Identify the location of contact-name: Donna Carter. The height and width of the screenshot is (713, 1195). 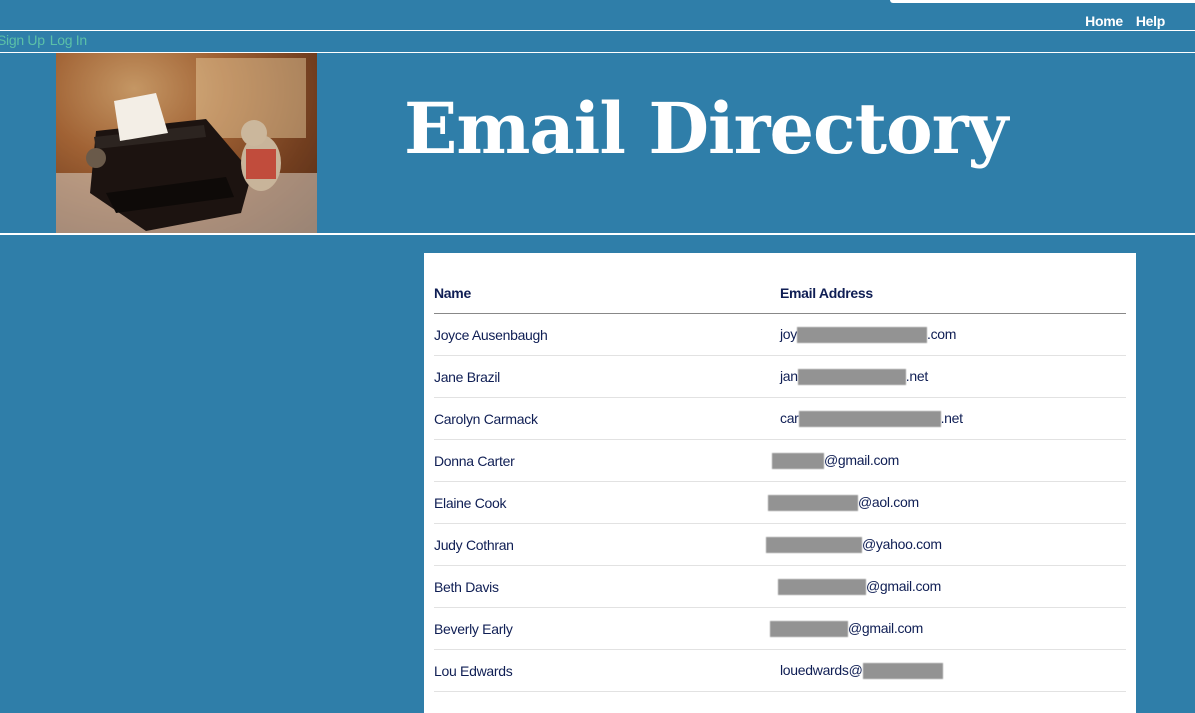
(607, 460).